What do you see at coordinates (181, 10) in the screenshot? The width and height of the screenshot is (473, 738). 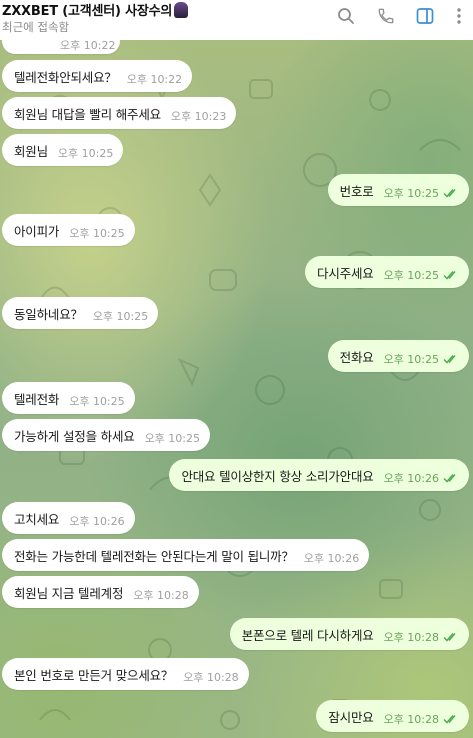 I see `profile-emoji-icon` at bounding box center [181, 10].